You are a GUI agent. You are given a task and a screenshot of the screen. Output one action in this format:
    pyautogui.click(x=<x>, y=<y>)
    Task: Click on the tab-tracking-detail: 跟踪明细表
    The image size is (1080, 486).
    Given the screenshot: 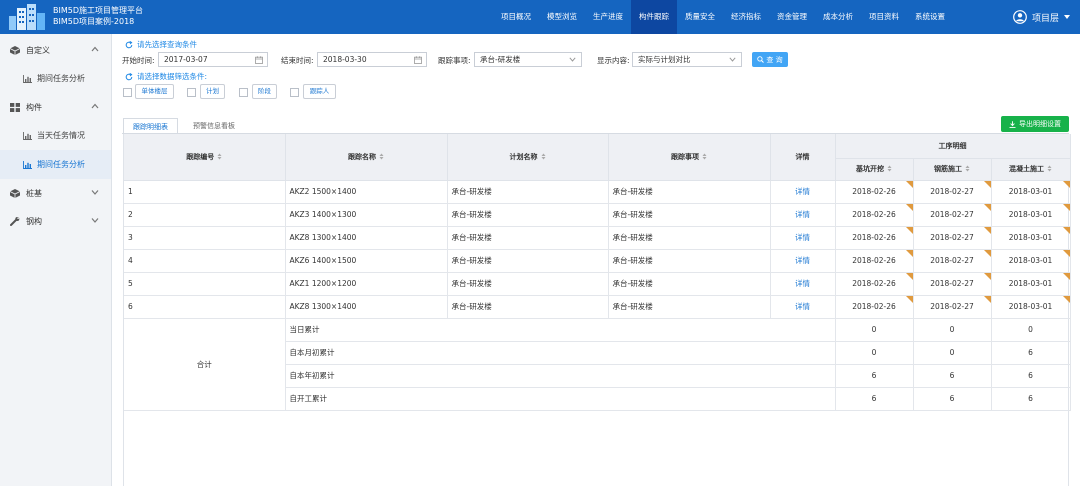 What is the action you would take?
    pyautogui.click(x=150, y=126)
    